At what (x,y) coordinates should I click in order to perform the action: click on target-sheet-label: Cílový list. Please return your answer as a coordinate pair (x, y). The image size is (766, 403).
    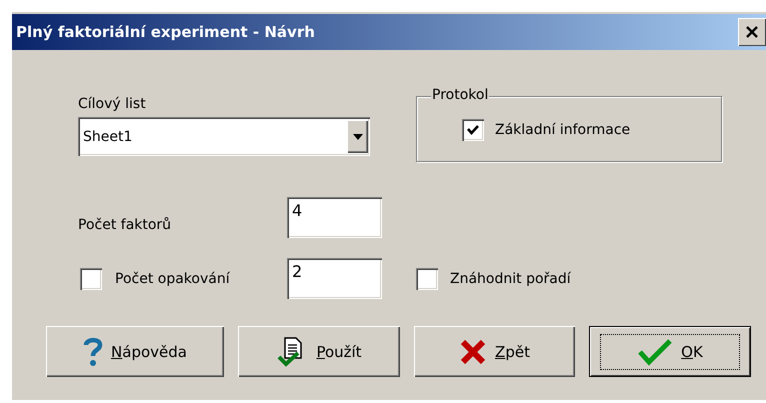
    Looking at the image, I should click on (112, 104).